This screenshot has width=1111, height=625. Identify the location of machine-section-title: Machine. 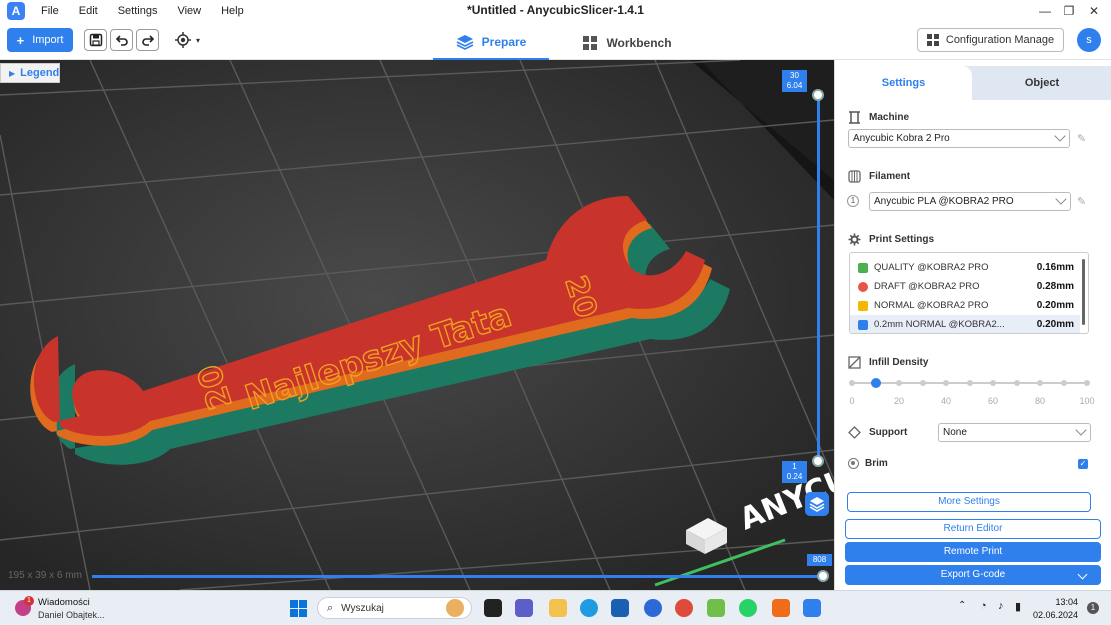
(878, 117).